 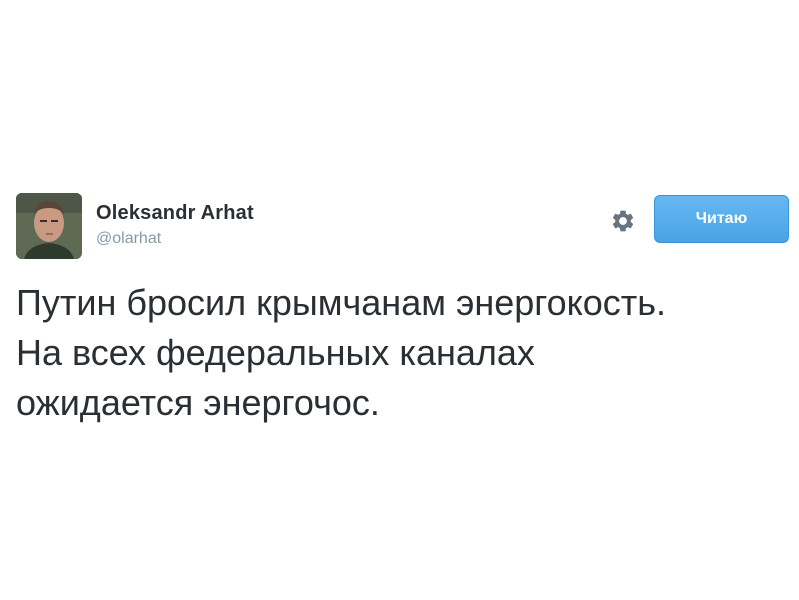 I want to click on avatar-image, so click(x=49, y=226).